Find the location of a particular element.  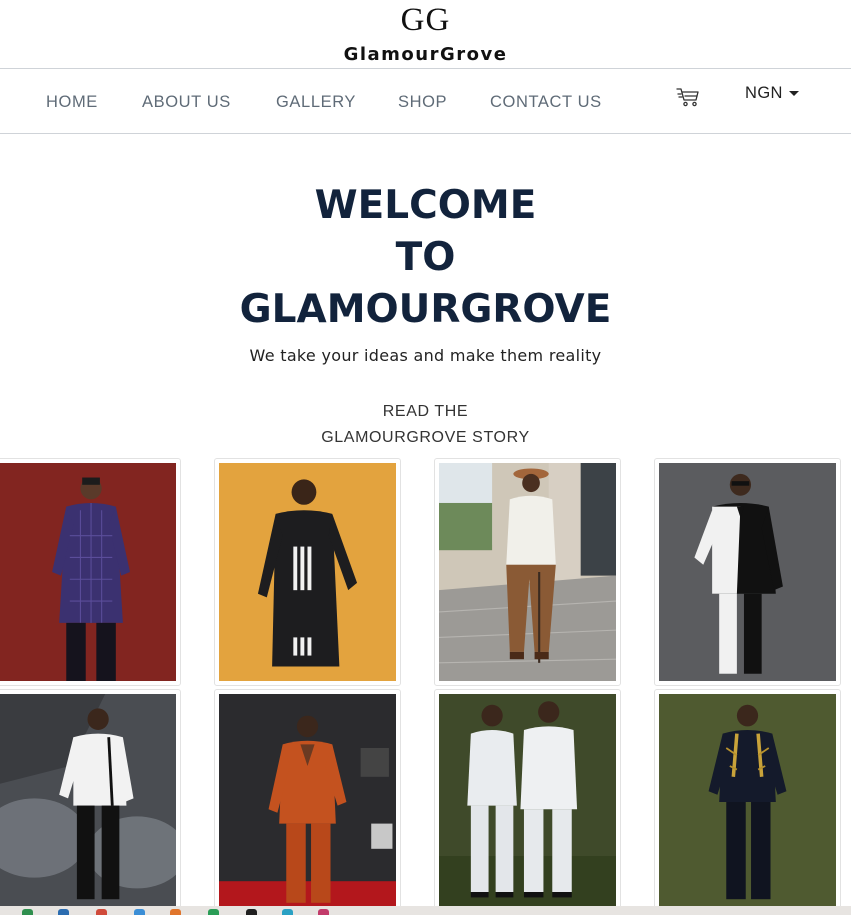

brand-logo-mark: GG is located at coordinates (425, 20).